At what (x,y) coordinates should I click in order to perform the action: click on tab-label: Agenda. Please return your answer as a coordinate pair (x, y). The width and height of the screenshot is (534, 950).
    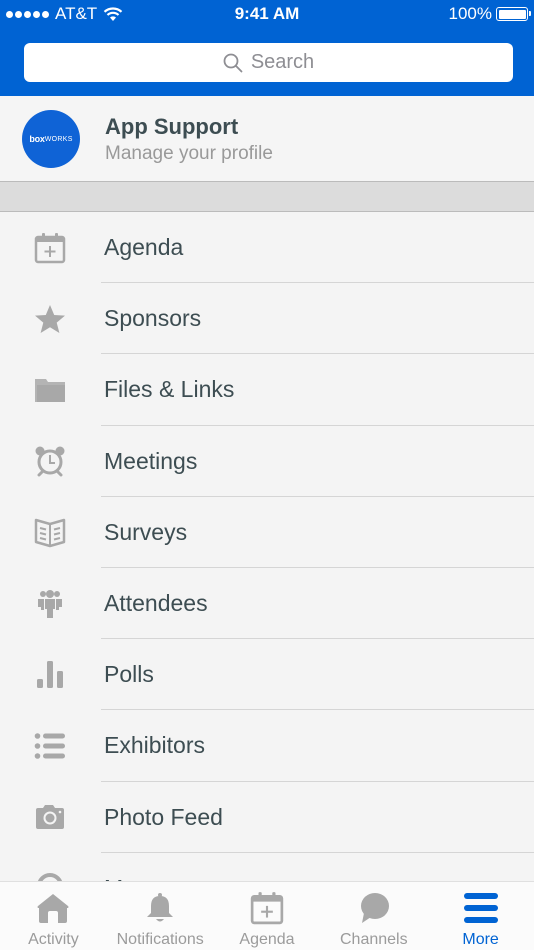
    Looking at the image, I should click on (267, 939).